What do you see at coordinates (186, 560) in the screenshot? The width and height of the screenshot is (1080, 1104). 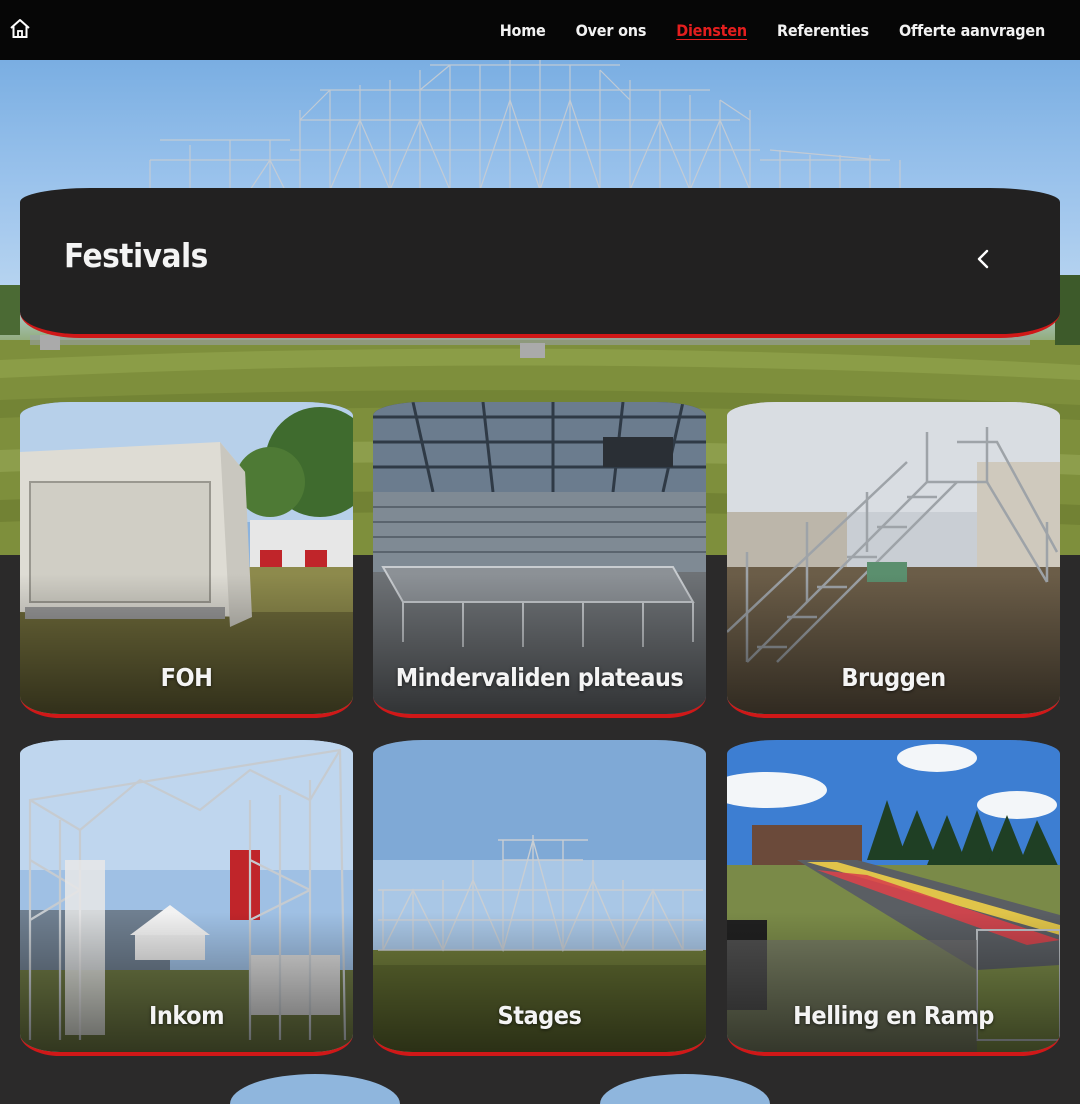 I see `service-card-foh: FOH` at bounding box center [186, 560].